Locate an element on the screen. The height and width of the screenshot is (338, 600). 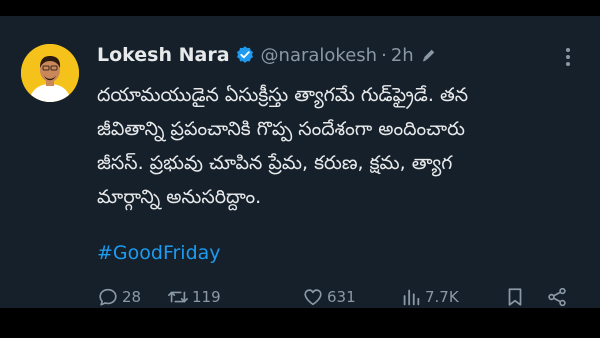
hashtag-link: #GoodFriday is located at coordinates (159, 253).